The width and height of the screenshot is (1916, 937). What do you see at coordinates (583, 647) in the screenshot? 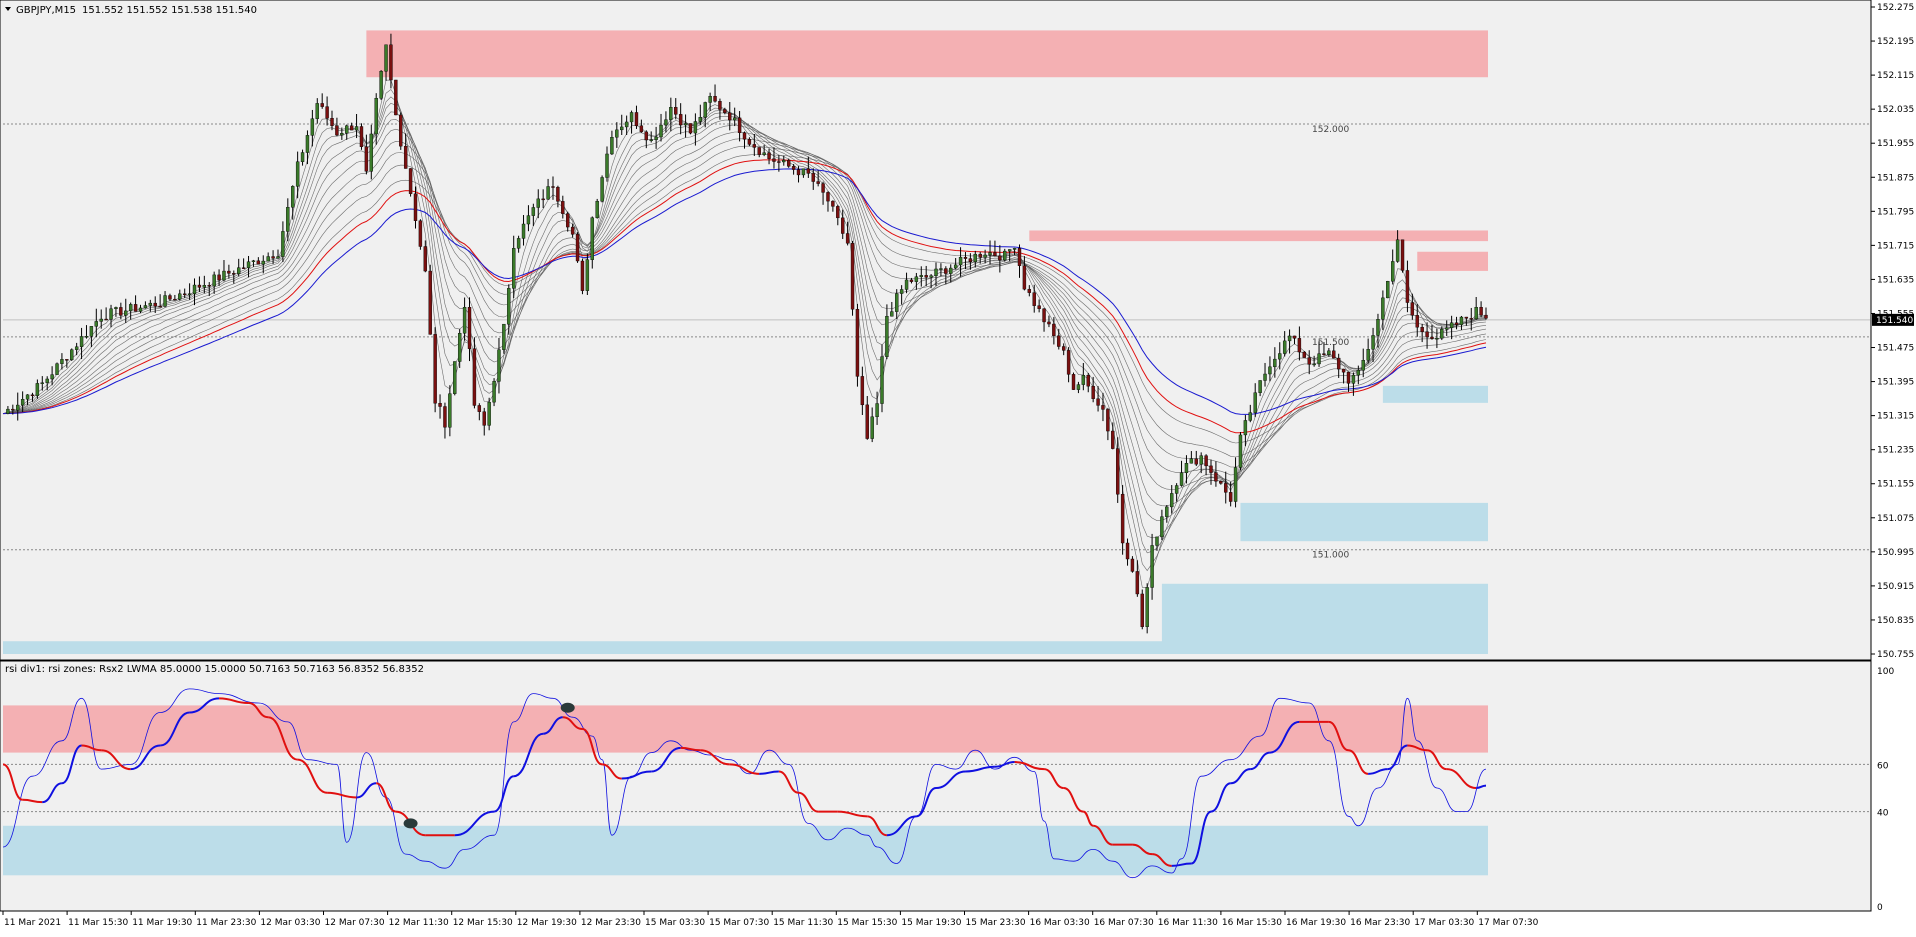
I see `demand-zone` at bounding box center [583, 647].